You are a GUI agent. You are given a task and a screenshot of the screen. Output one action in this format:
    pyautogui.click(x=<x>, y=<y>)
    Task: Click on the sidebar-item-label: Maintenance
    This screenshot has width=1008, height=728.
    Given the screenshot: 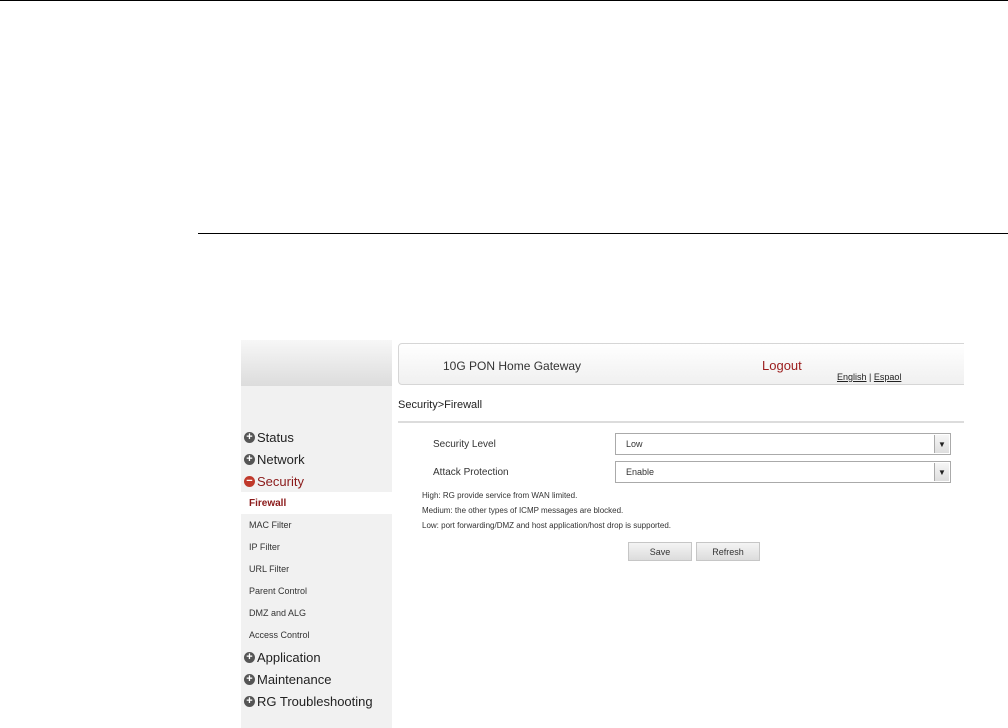 What is the action you would take?
    pyautogui.click(x=294, y=679)
    